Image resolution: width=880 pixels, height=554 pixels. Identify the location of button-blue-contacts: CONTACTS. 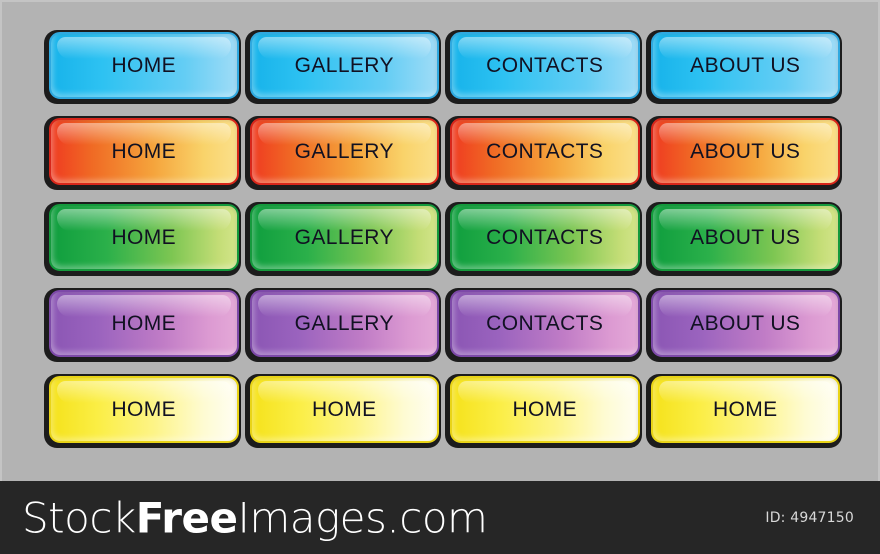
(543, 67).